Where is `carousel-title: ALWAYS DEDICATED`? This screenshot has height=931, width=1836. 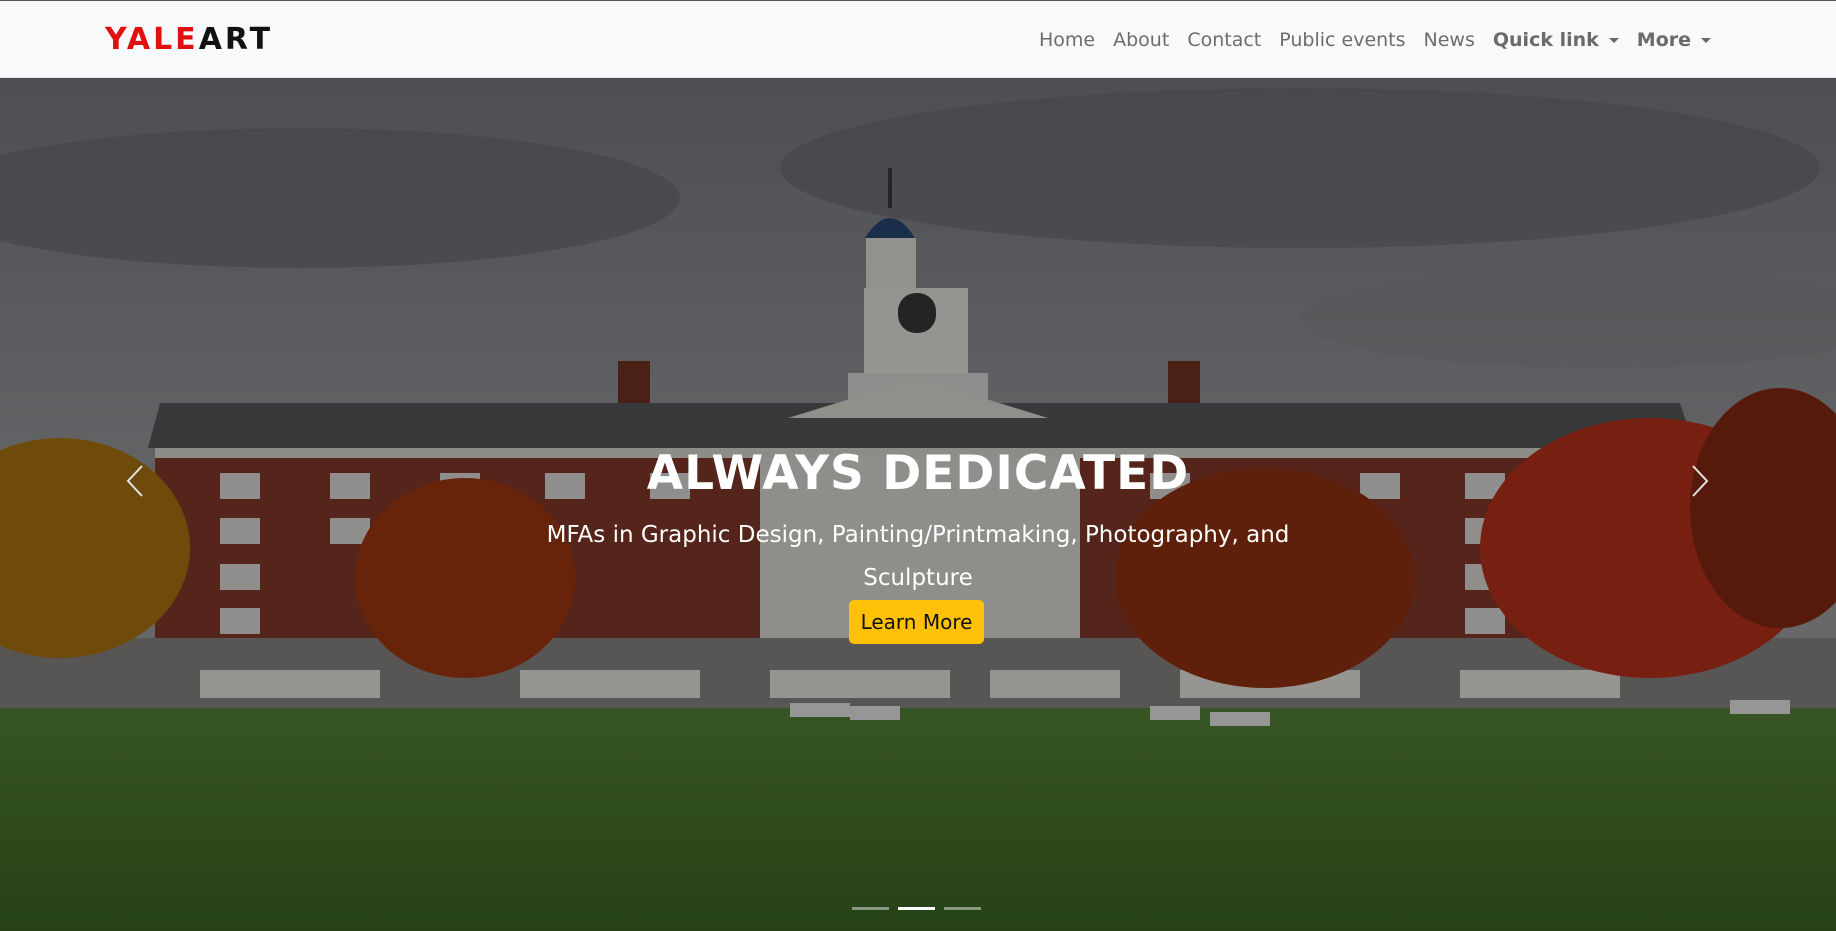 carousel-title: ALWAYS DEDICATED is located at coordinates (918, 473).